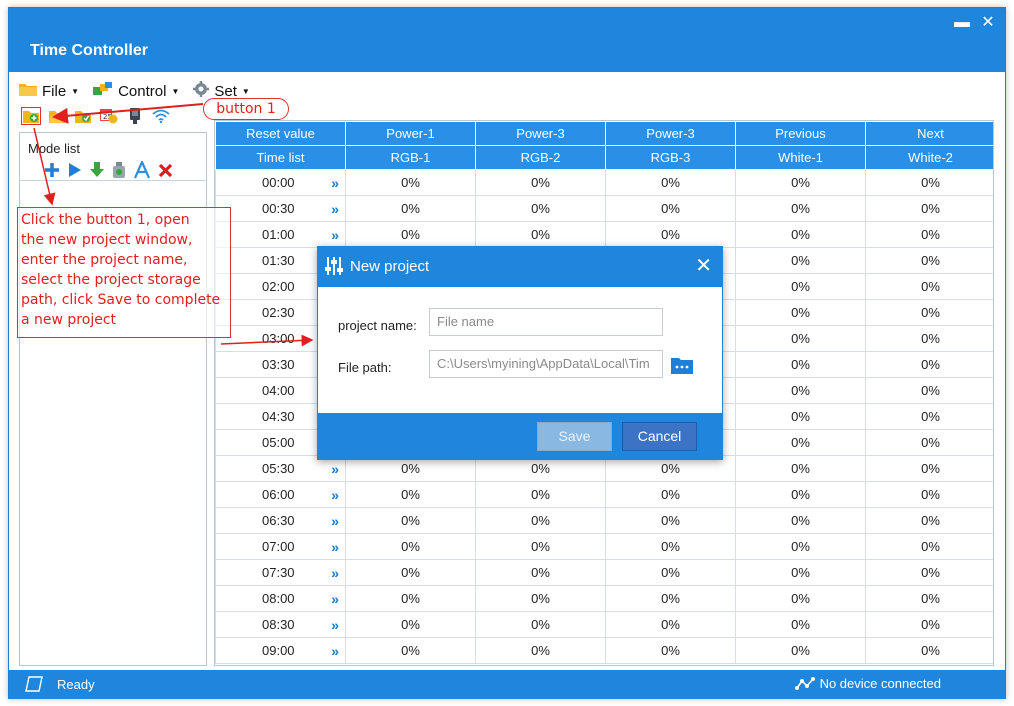 Image resolution: width=1014 pixels, height=706 pixels. I want to click on open-project-button, so click(57, 116).